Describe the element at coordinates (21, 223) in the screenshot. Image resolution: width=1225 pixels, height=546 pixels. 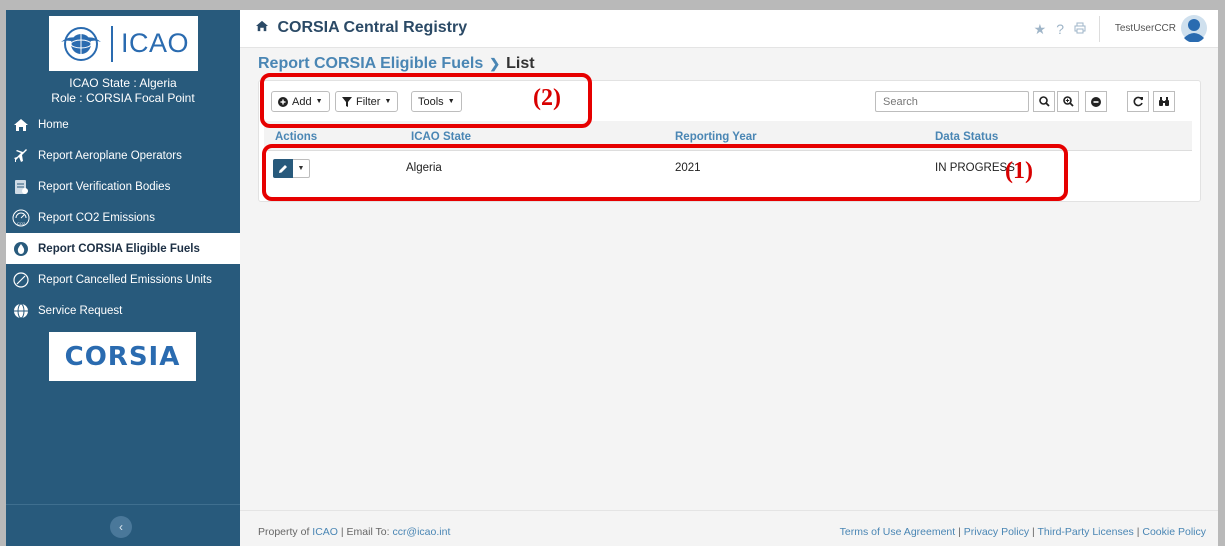
I see `svg-text: CO2` at that location.